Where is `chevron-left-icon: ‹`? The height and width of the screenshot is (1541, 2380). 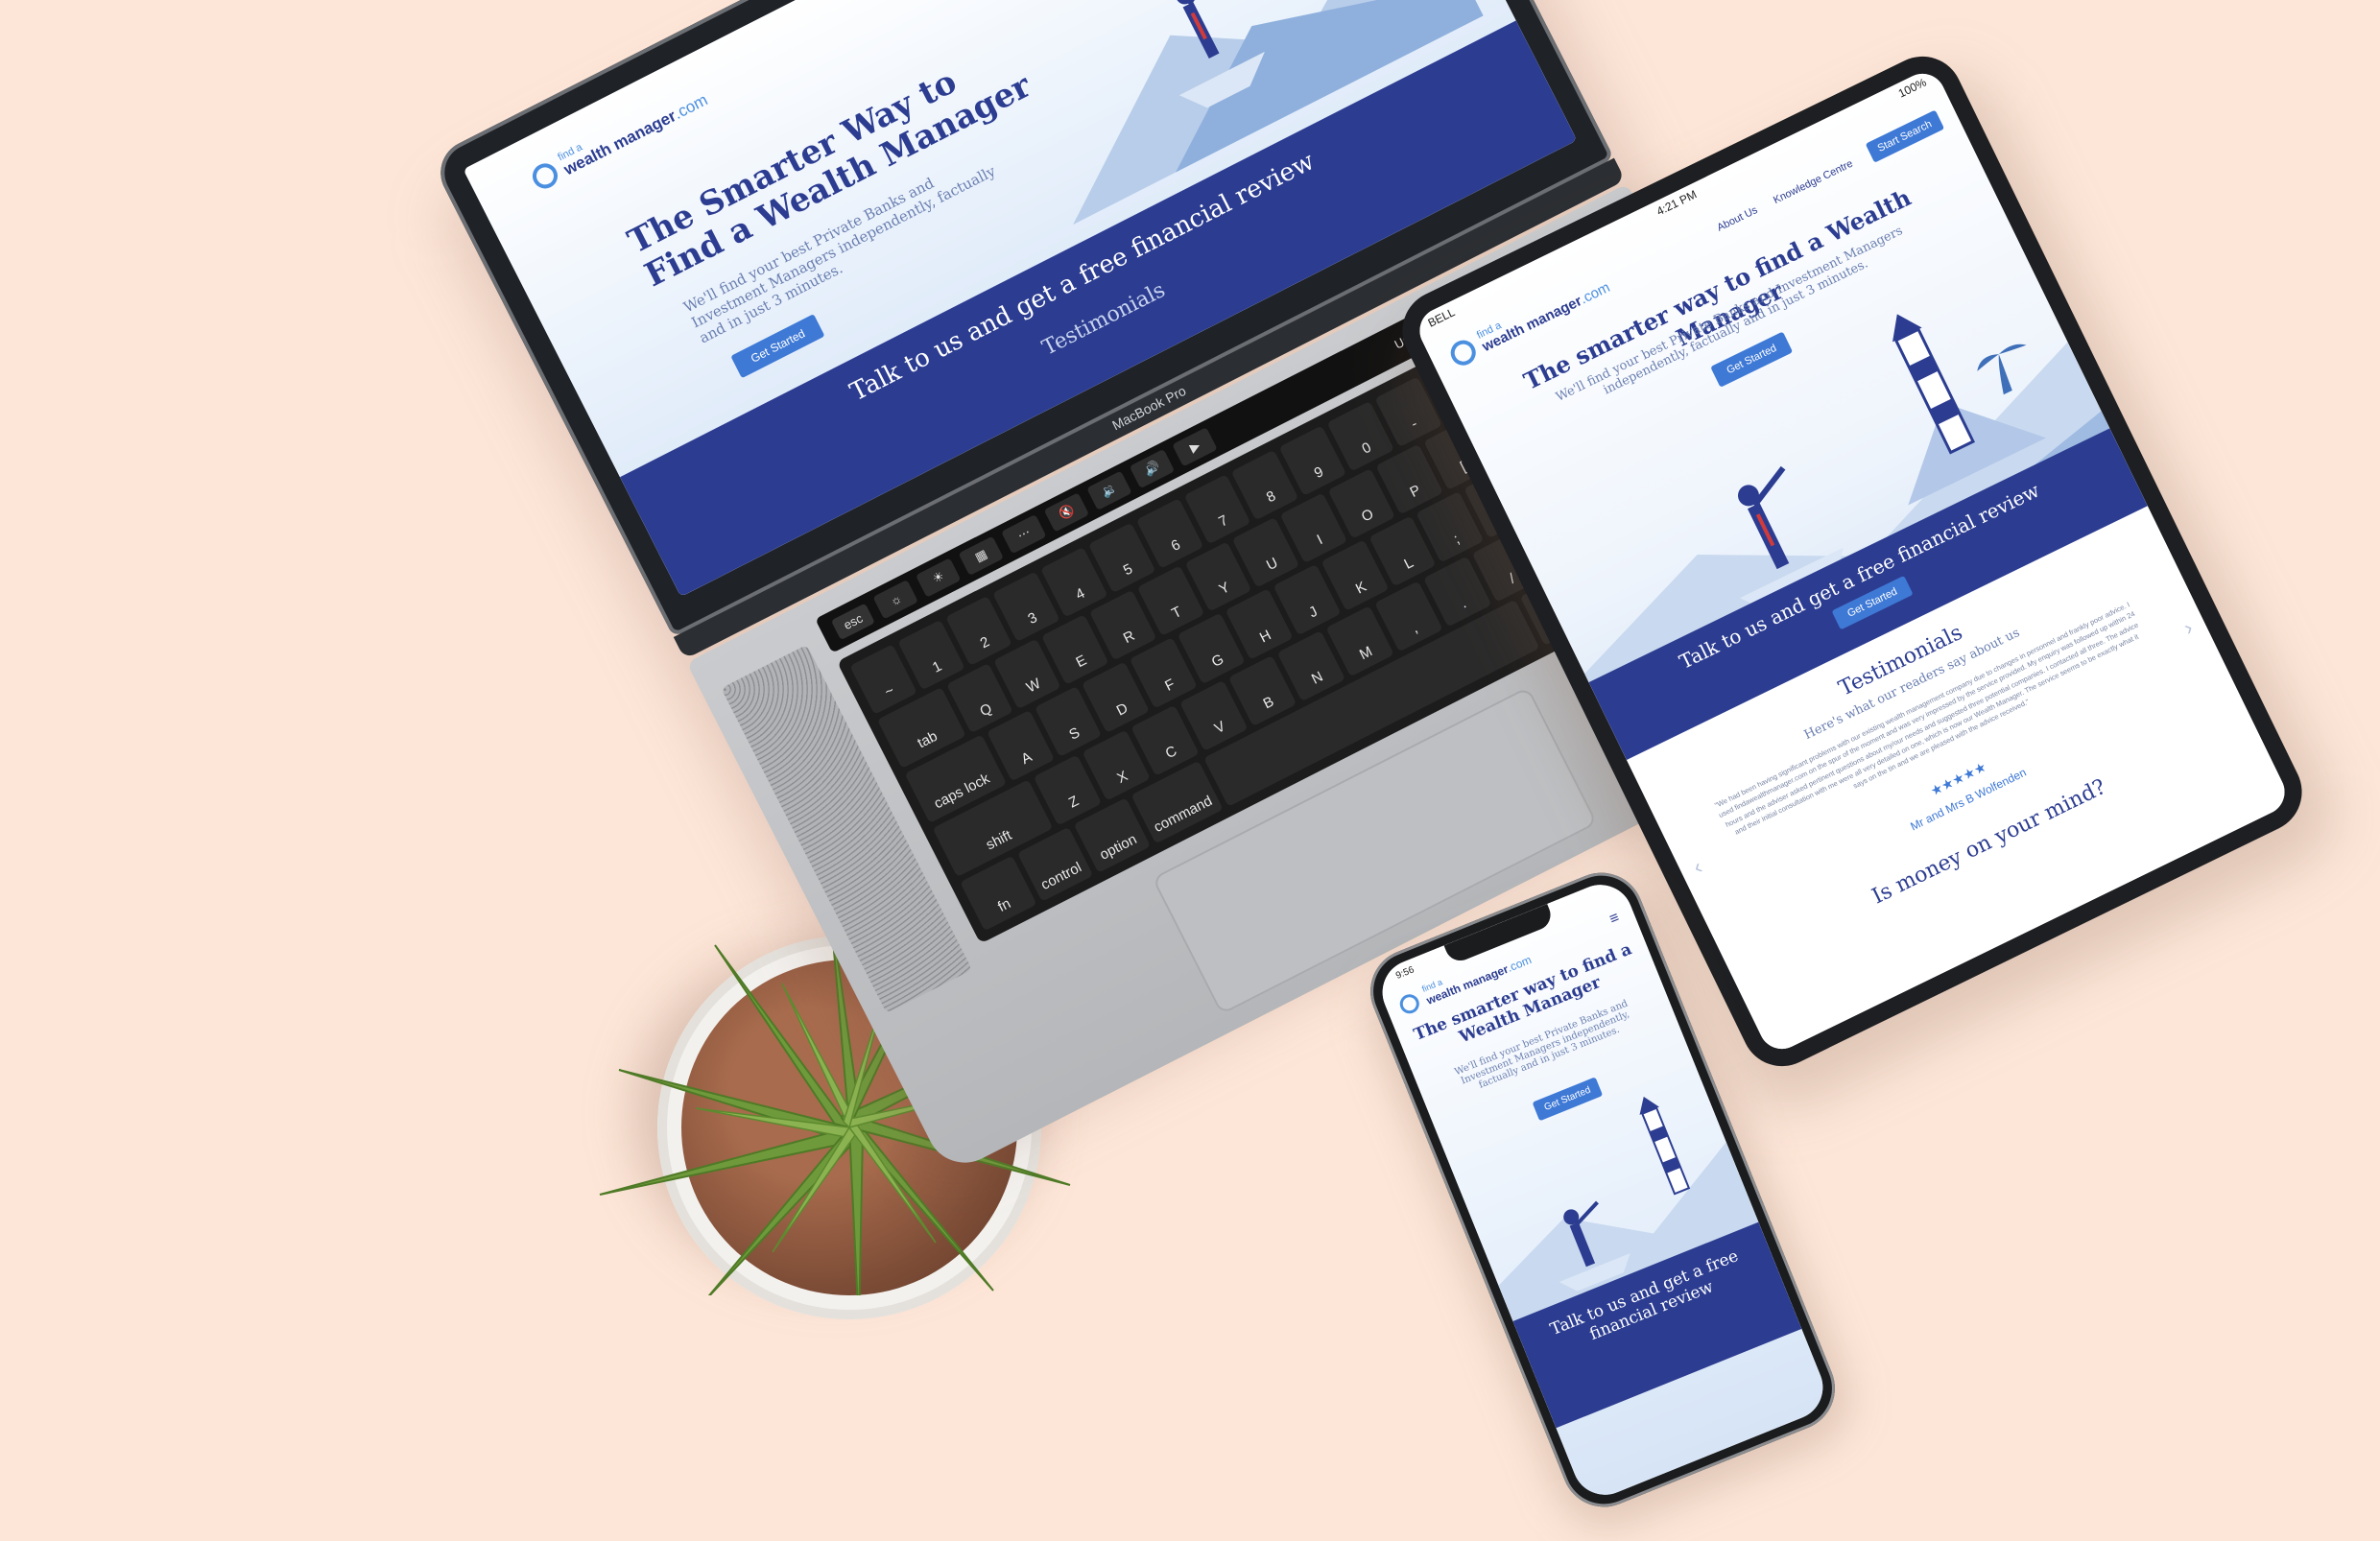
chevron-left-icon: ‹ is located at coordinates (1698, 867).